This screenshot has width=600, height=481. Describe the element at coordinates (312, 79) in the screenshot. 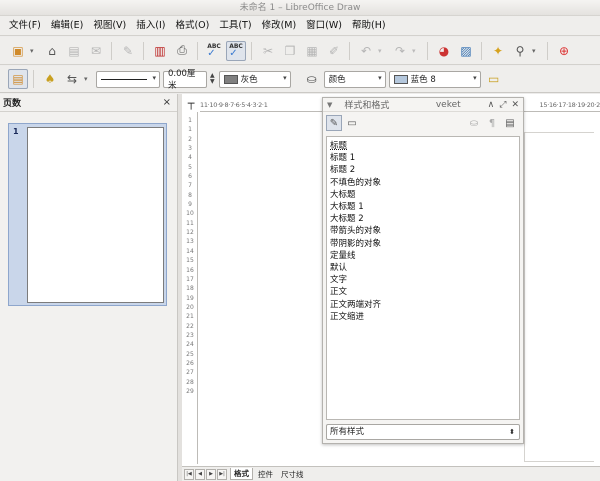

I see `area-style-icon: ⛀` at that location.